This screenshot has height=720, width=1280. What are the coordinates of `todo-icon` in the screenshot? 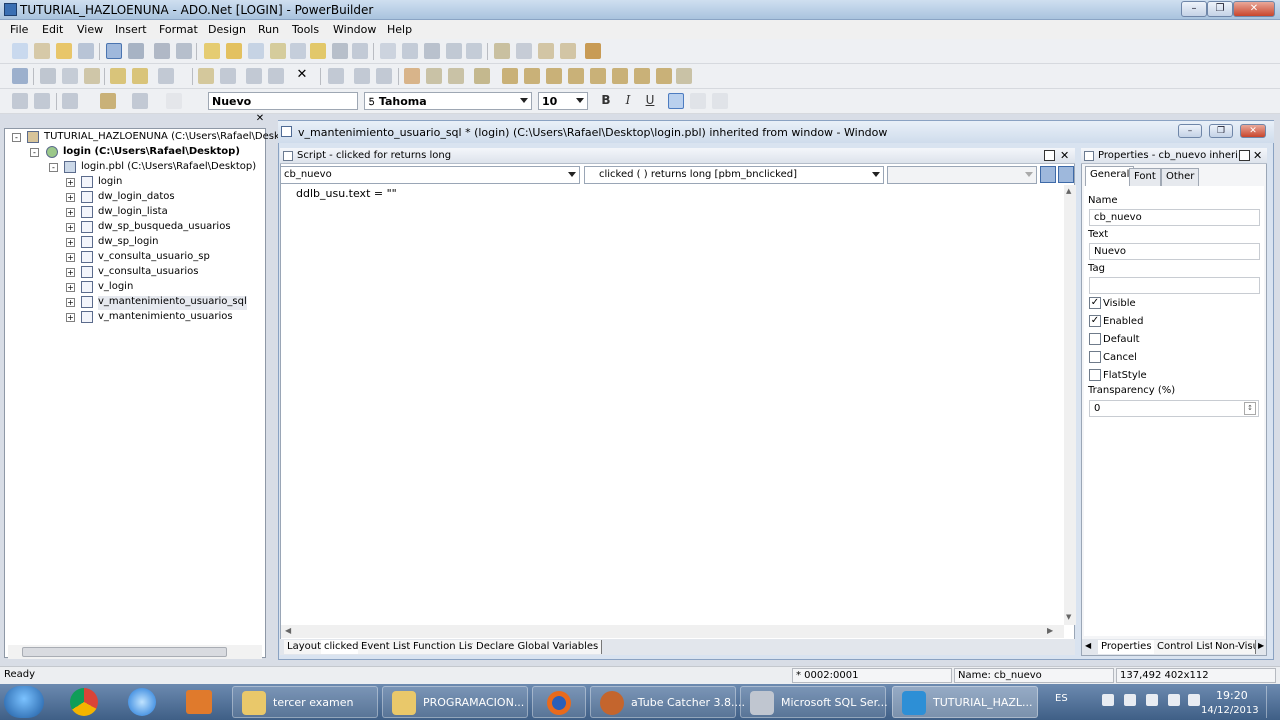 It's located at (184, 51).